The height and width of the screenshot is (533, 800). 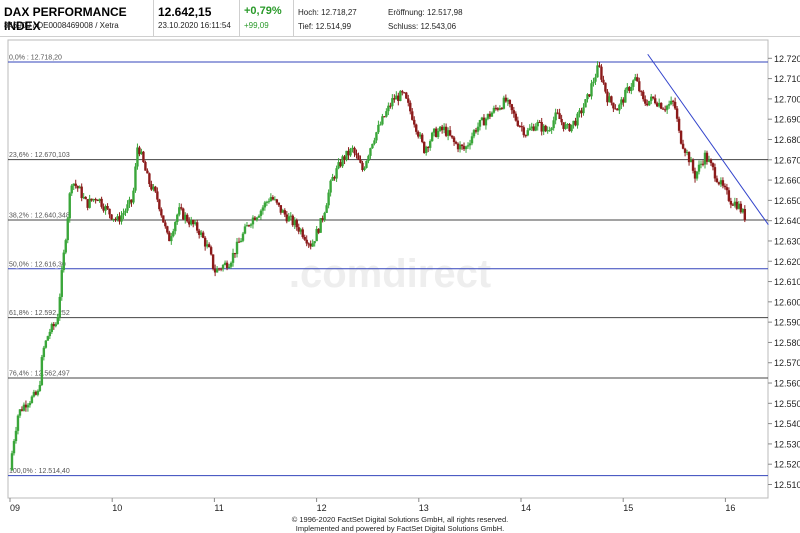 What do you see at coordinates (422, 26) in the screenshot?
I see `close-value: Schluss: 12.543,06` at bounding box center [422, 26].